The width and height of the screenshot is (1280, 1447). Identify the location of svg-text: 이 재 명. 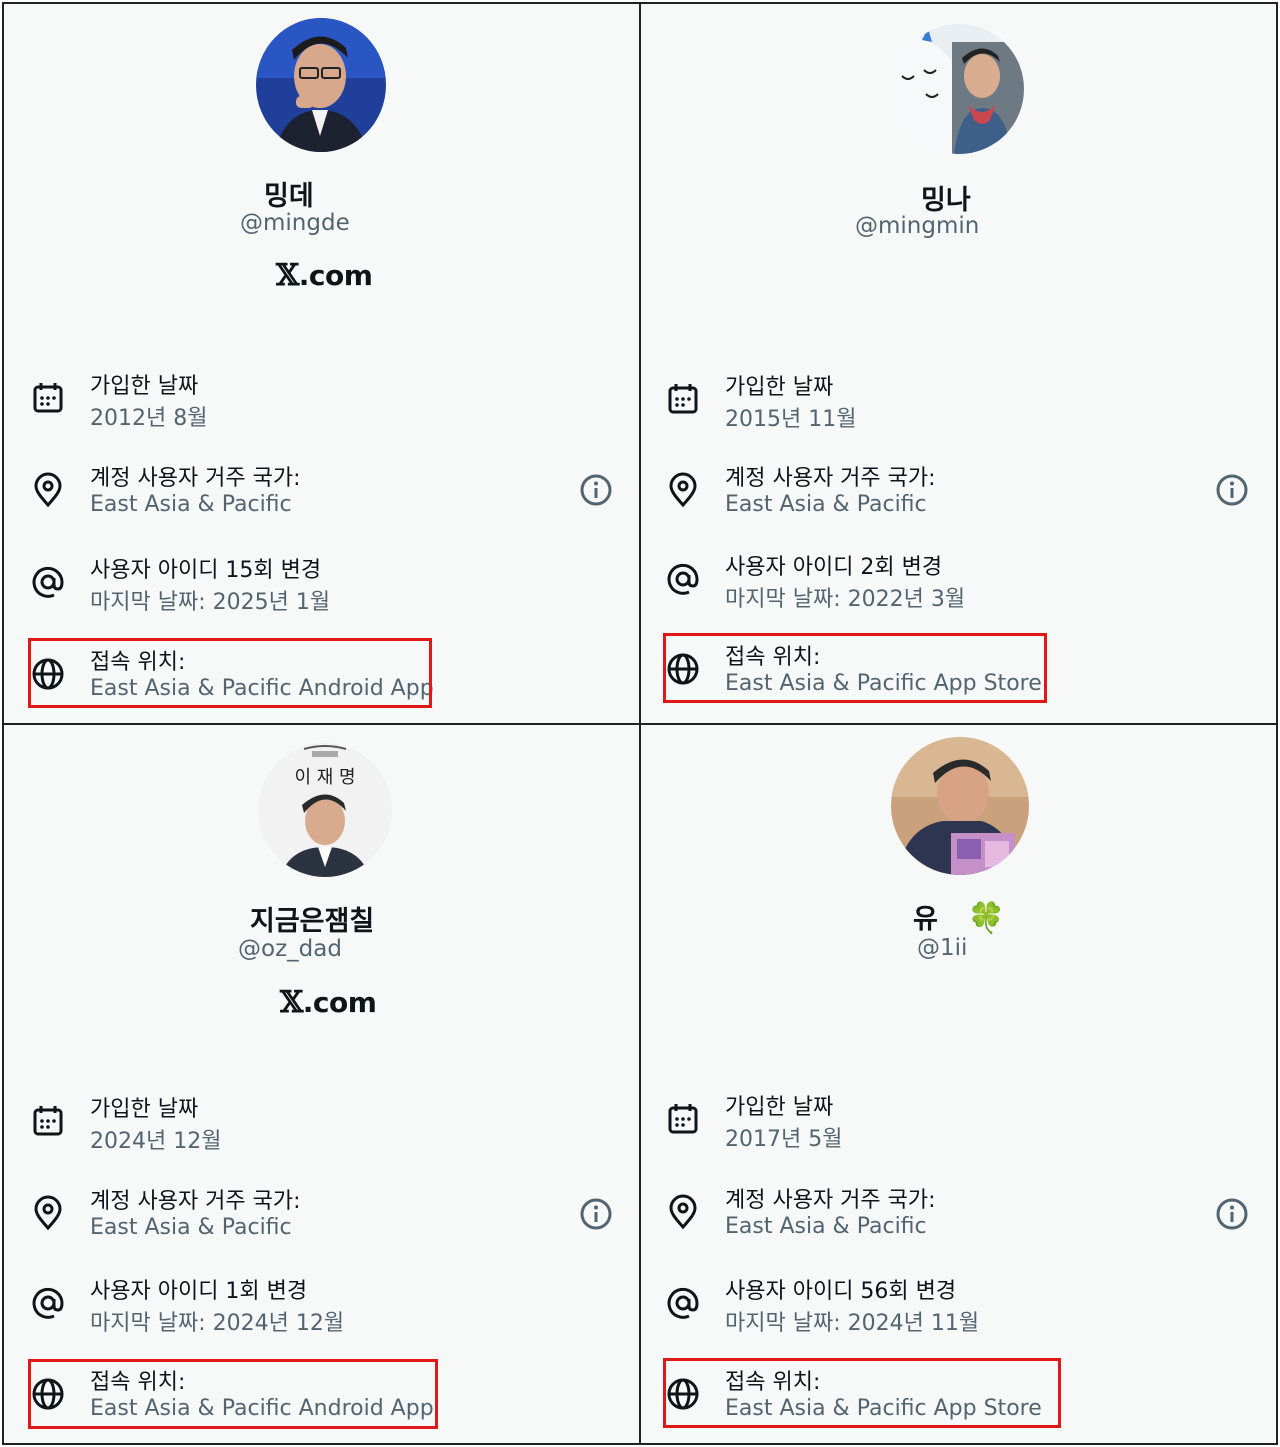
(324, 777).